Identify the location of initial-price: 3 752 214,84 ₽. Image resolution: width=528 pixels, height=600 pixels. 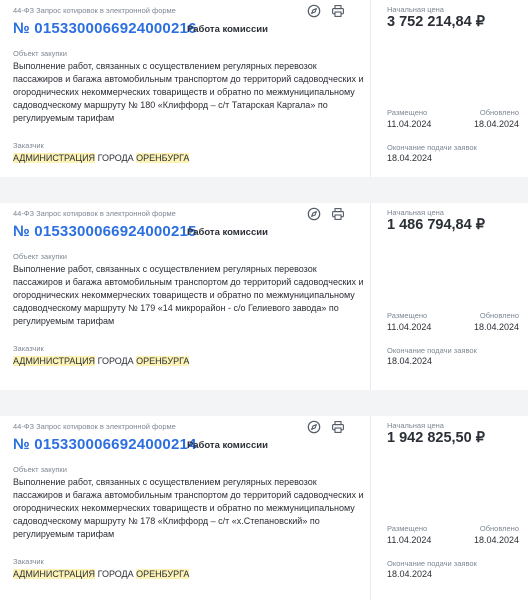
(436, 22).